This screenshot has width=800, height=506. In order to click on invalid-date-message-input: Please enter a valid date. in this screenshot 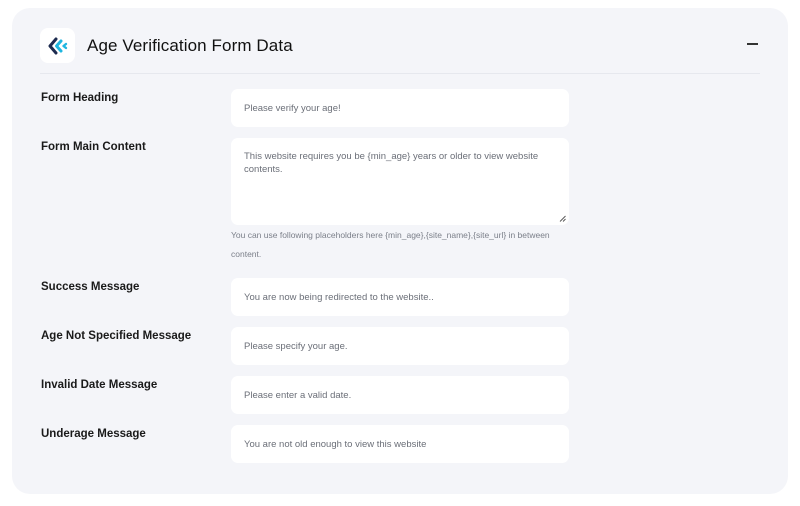, I will do `click(400, 395)`.